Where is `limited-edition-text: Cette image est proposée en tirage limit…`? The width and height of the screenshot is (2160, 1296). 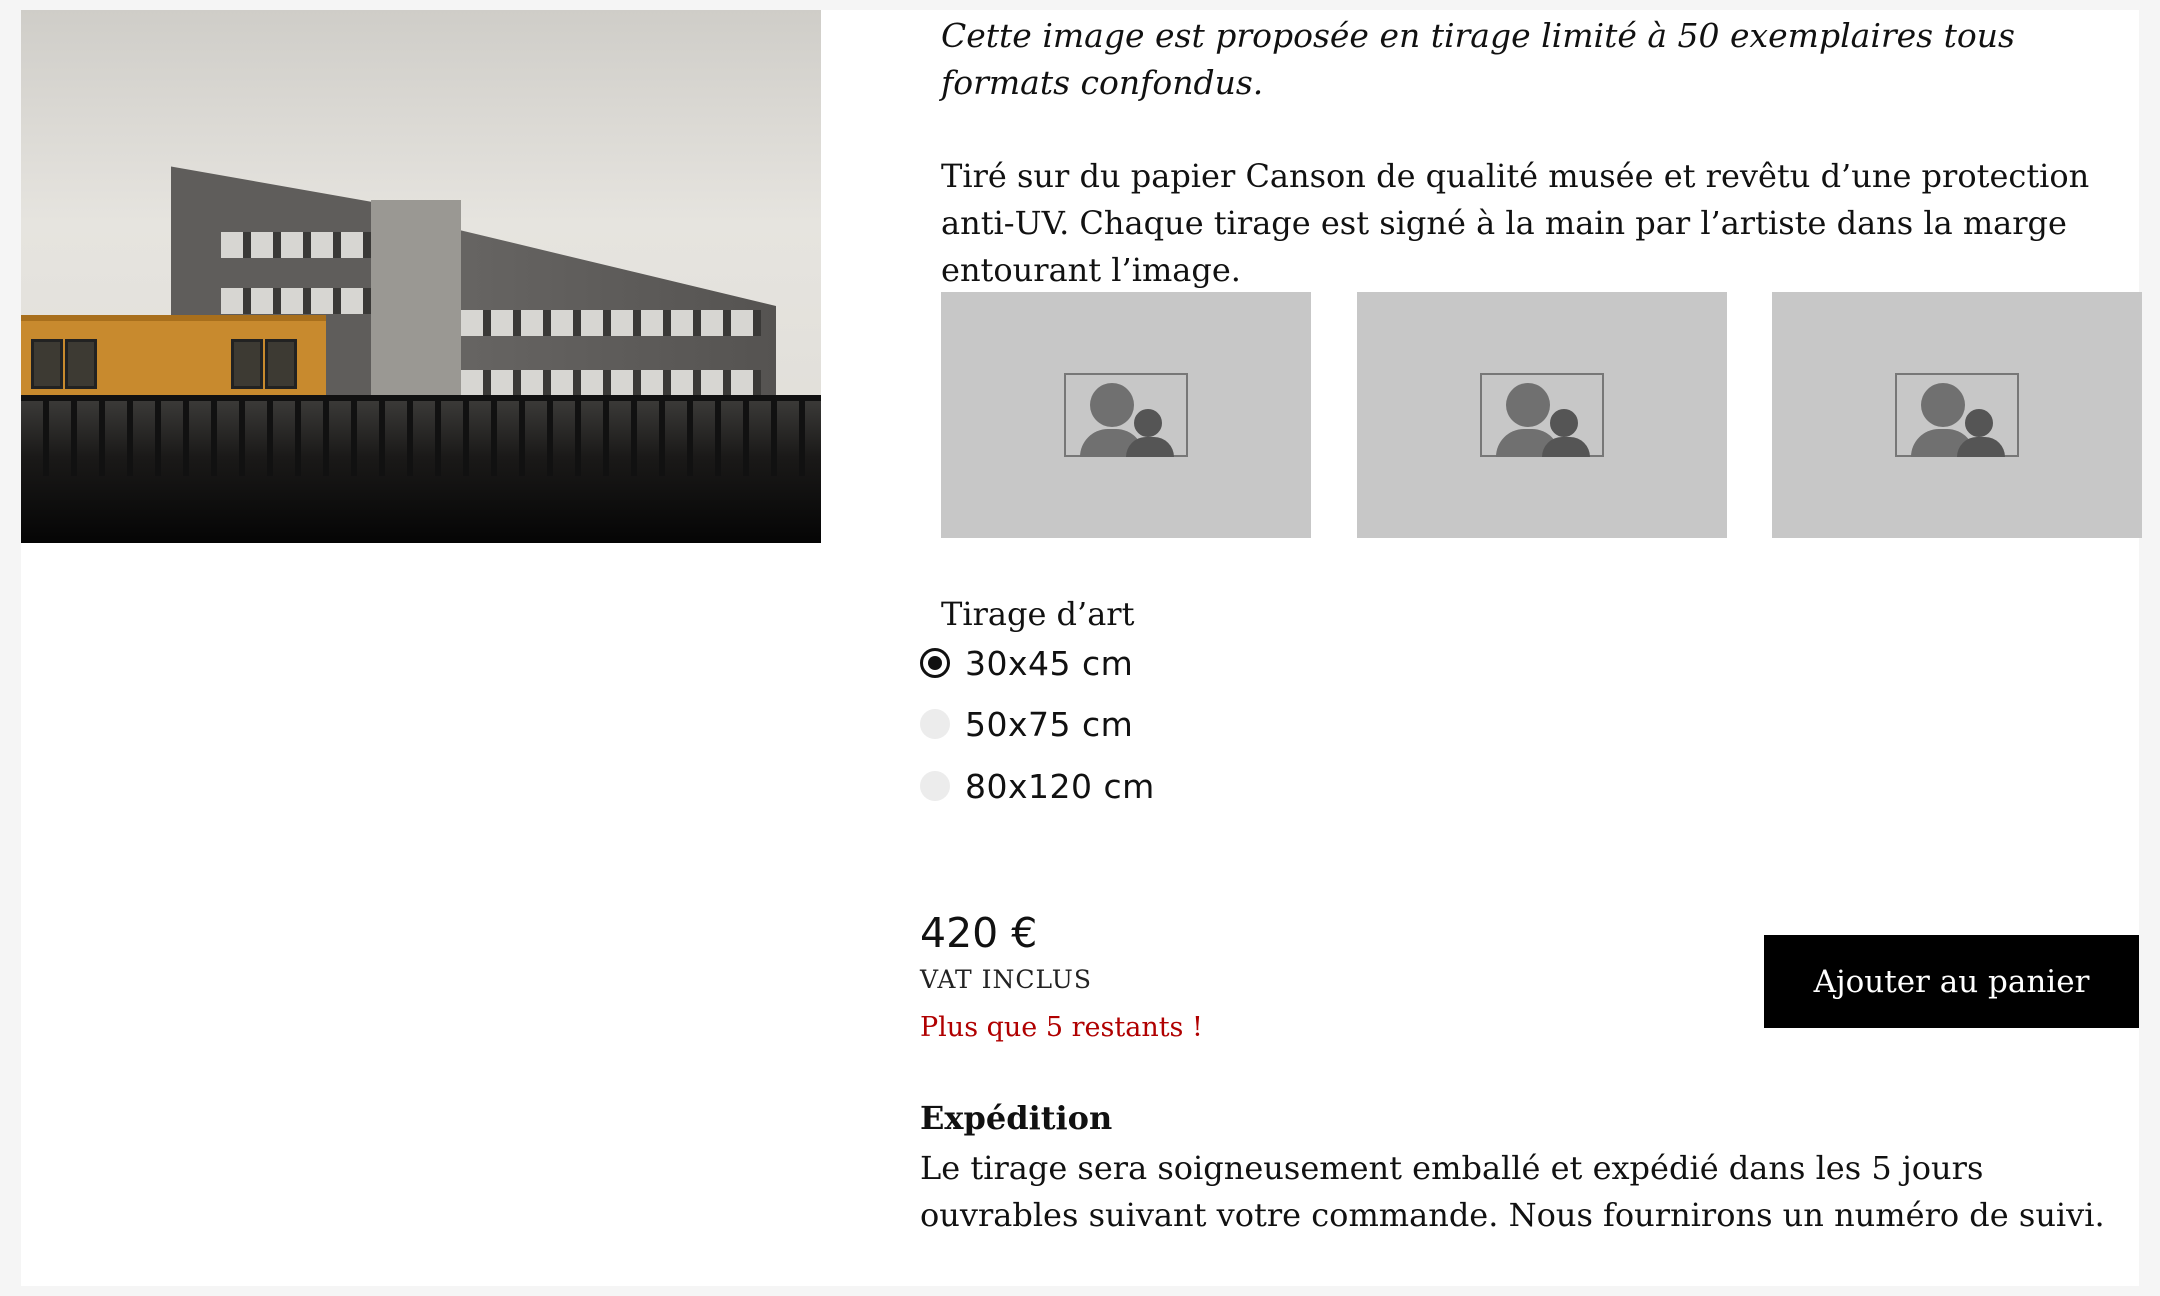 limited-edition-text: Cette image est proposée en tirage limit… is located at coordinates (1478, 59).